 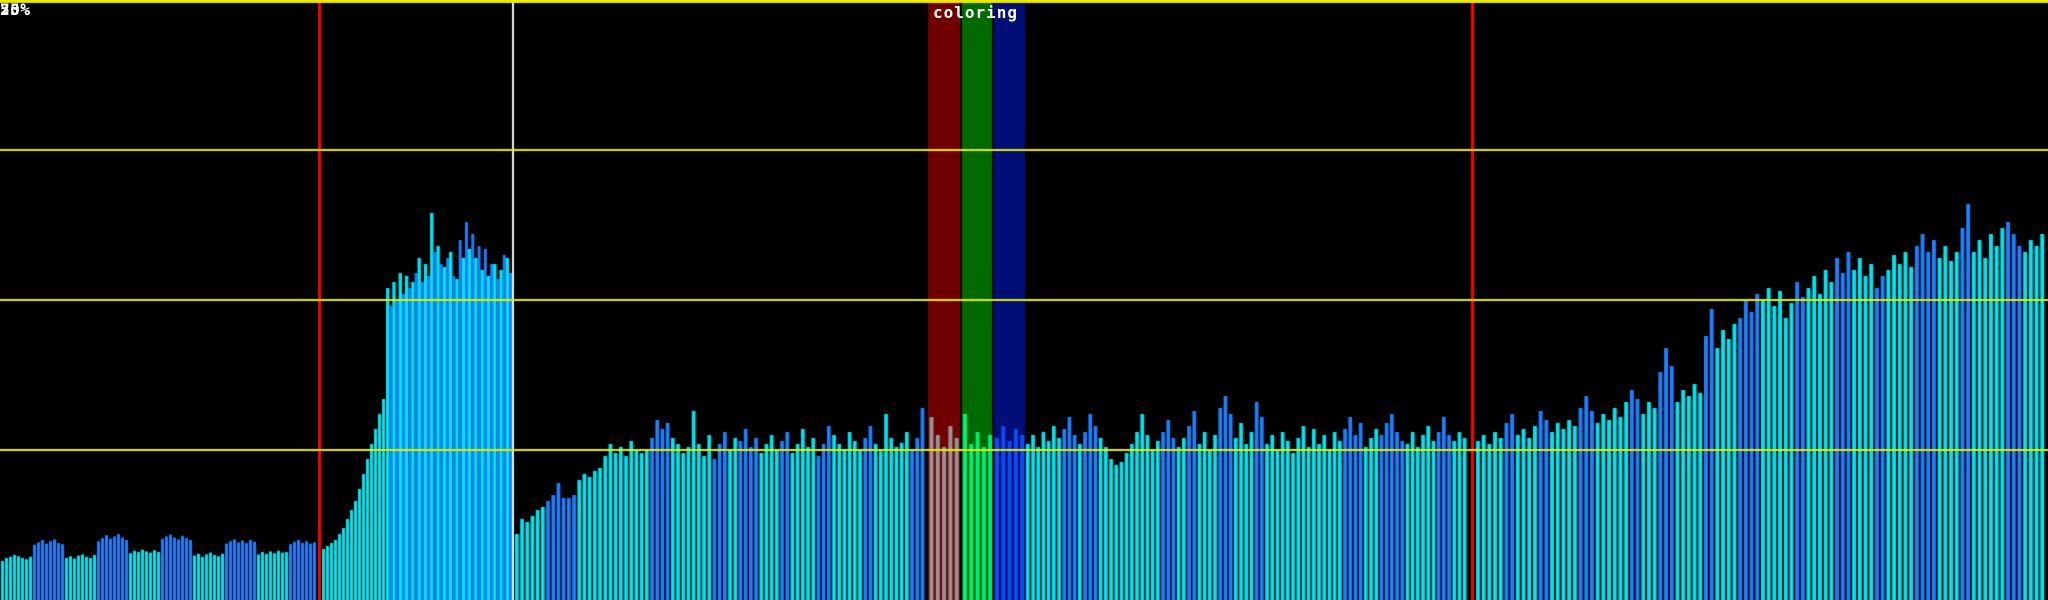 I want to click on y-axis-label-25: 25%, so click(x=15, y=9).